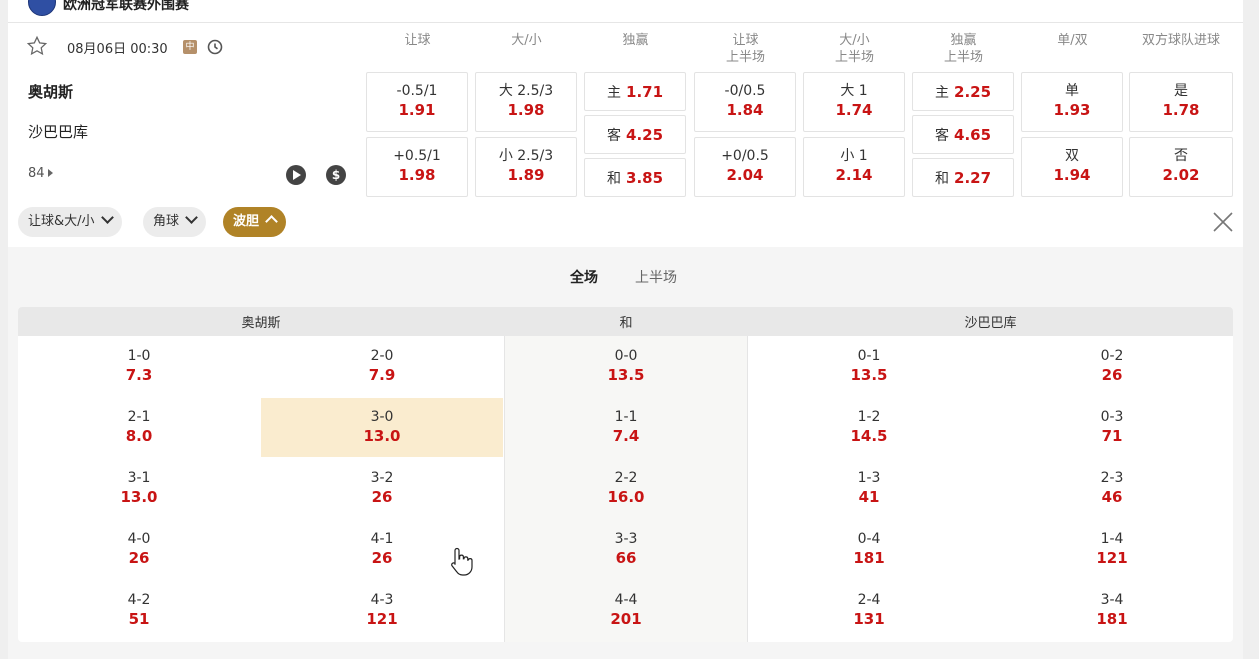 This screenshot has width=1259, height=659. What do you see at coordinates (626, 375) in the screenshot?
I see `score-odds: 13.5` at bounding box center [626, 375].